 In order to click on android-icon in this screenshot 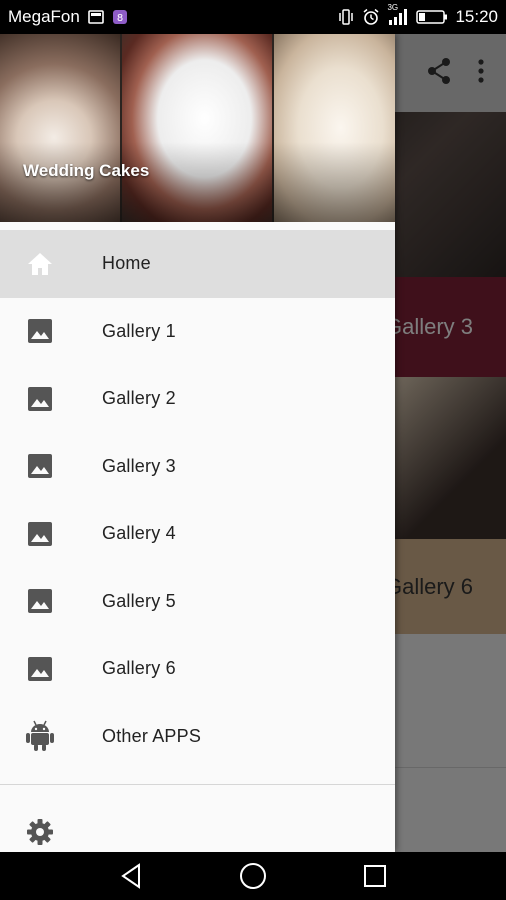, I will do `click(40, 736)`.